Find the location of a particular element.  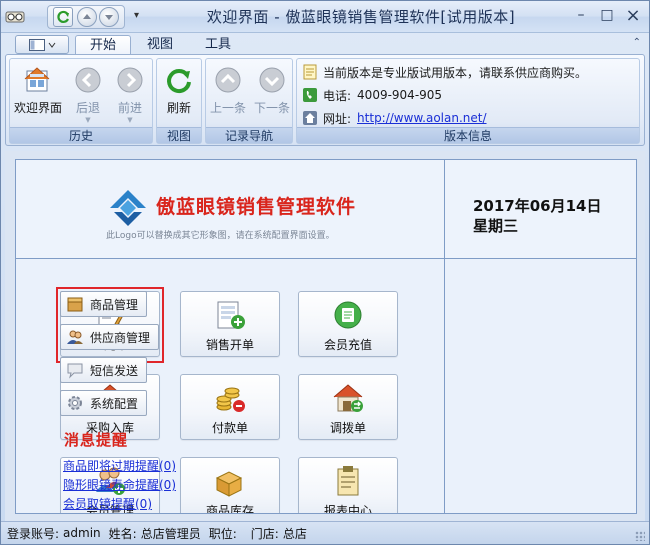

stock-icon is located at coordinates (229, 484).